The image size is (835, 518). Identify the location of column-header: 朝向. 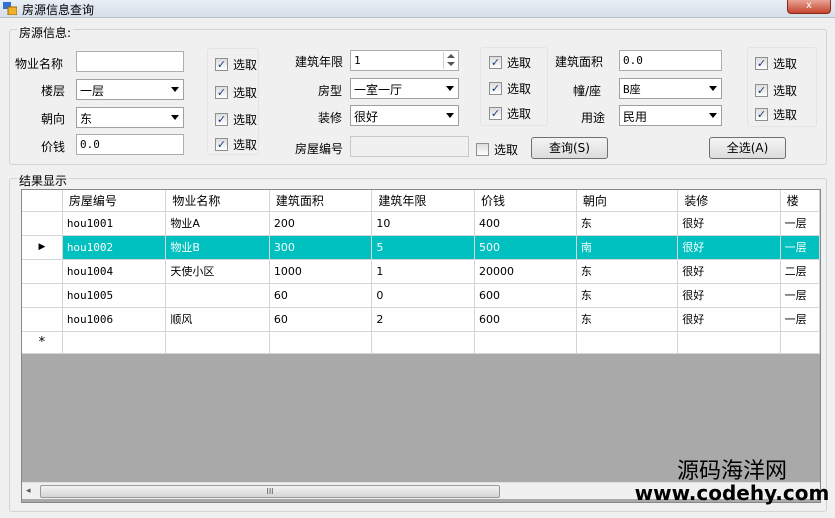
(627, 201).